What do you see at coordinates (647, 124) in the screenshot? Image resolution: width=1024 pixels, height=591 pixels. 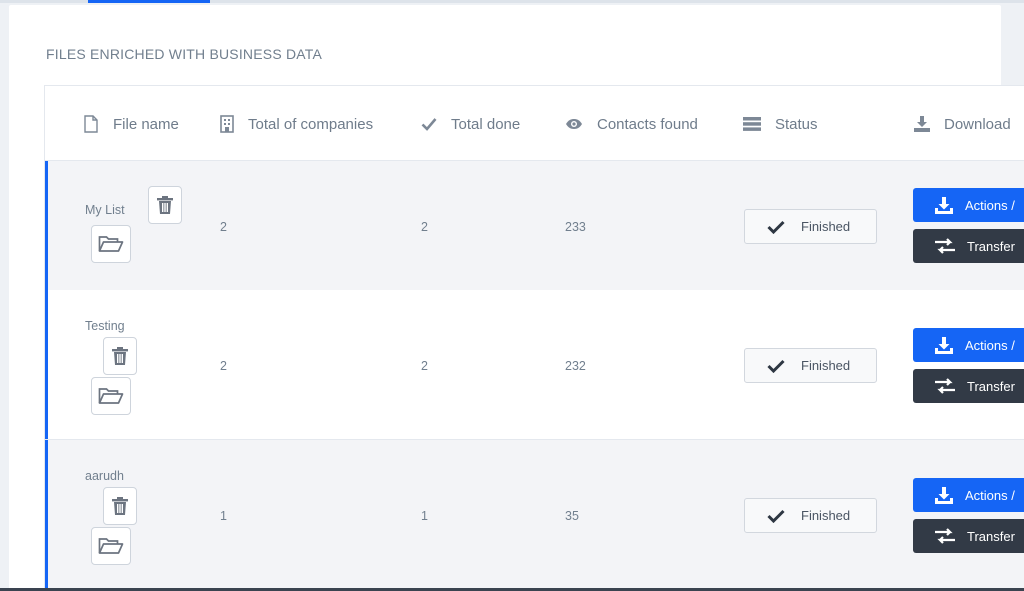 I see `column-label: Contacts found` at bounding box center [647, 124].